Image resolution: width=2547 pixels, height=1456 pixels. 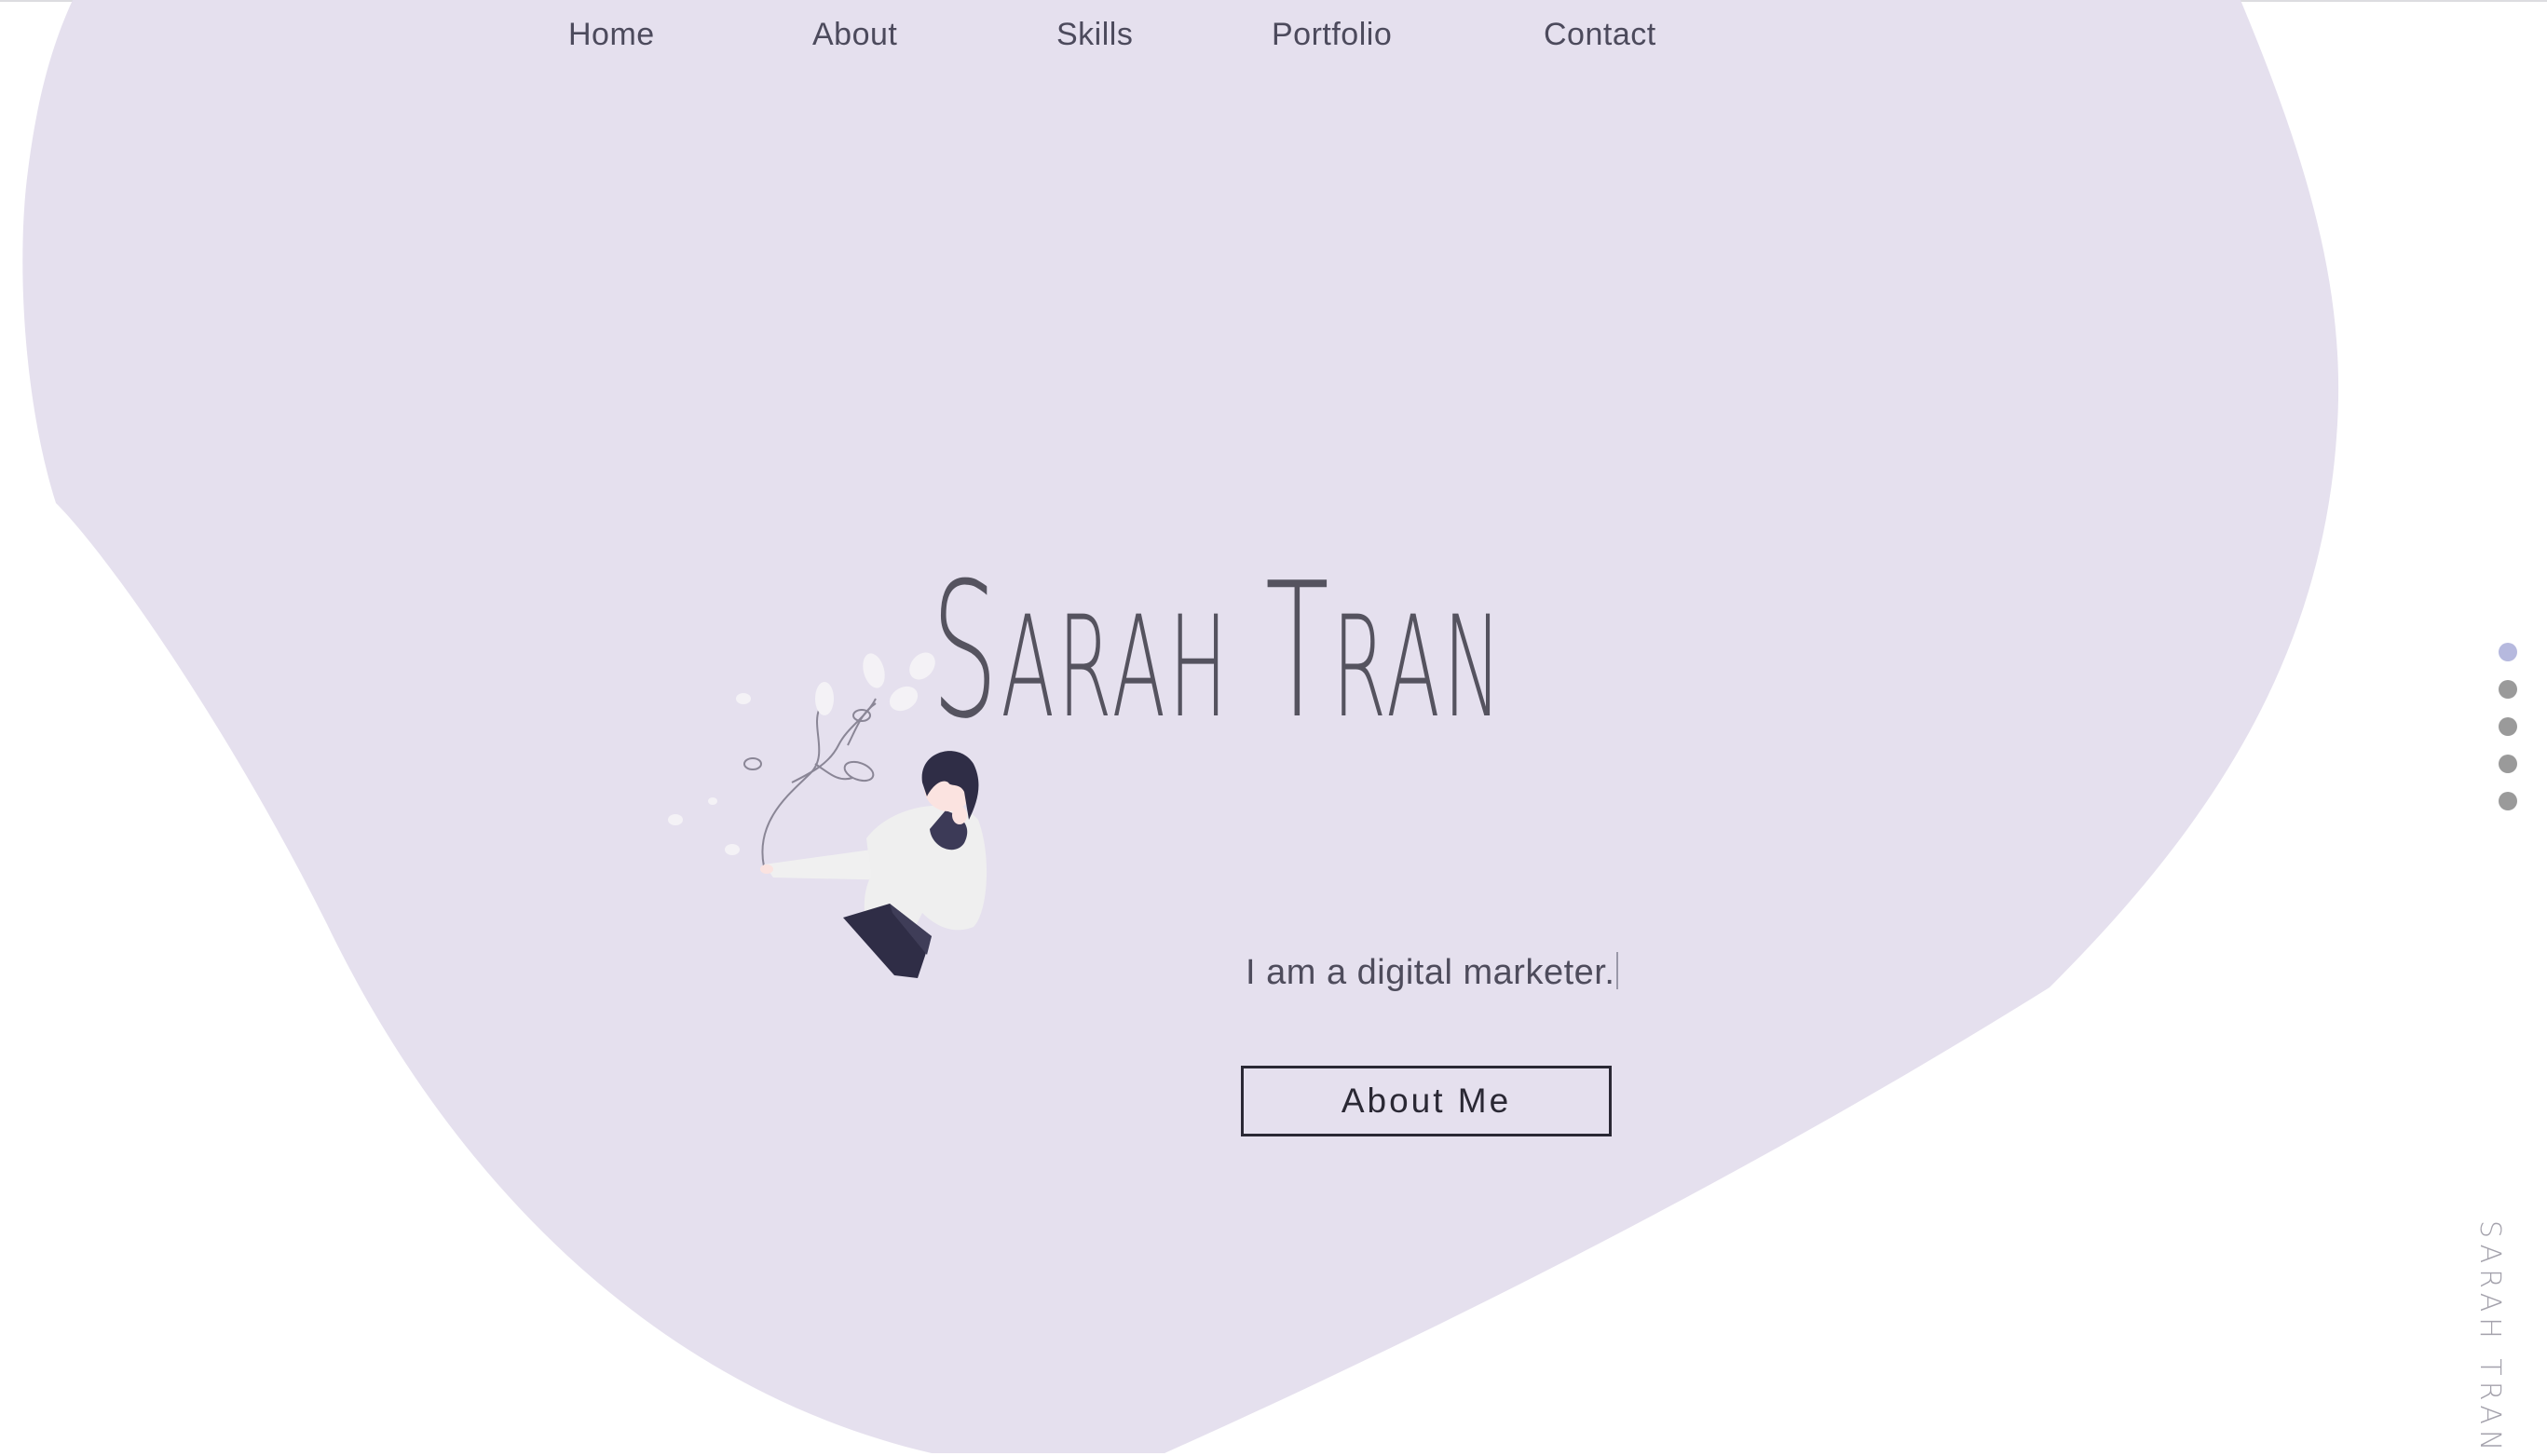 I want to click on hero-title: SARAH TRAN, so click(x=1218, y=652).